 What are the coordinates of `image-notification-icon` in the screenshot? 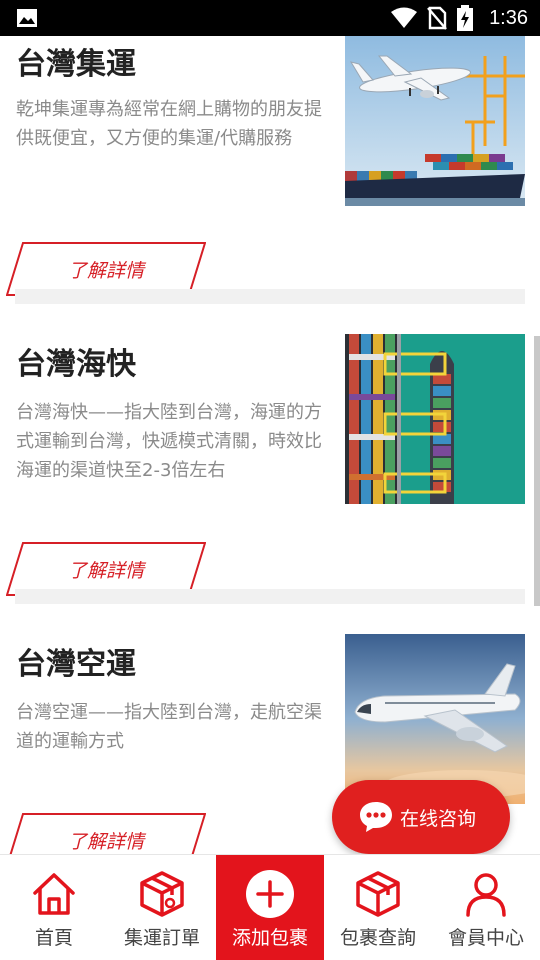 It's located at (27, 18).